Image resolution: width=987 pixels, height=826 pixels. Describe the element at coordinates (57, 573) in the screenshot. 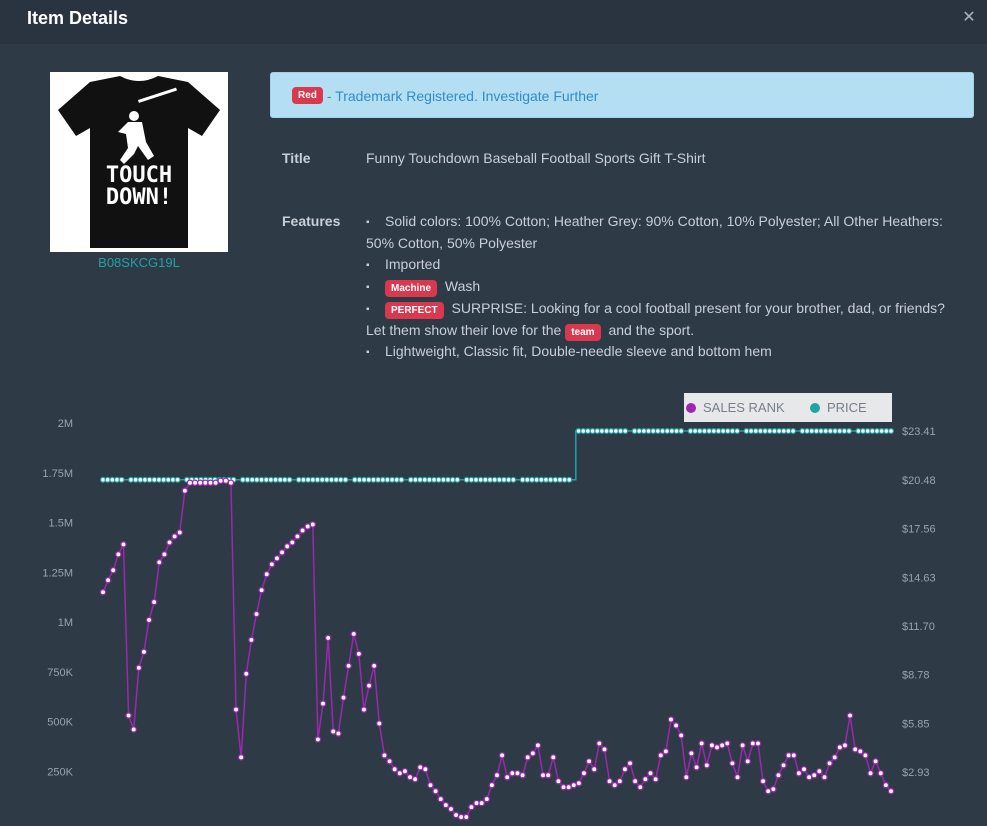

I see `left-axis-tick: 1.25M` at that location.